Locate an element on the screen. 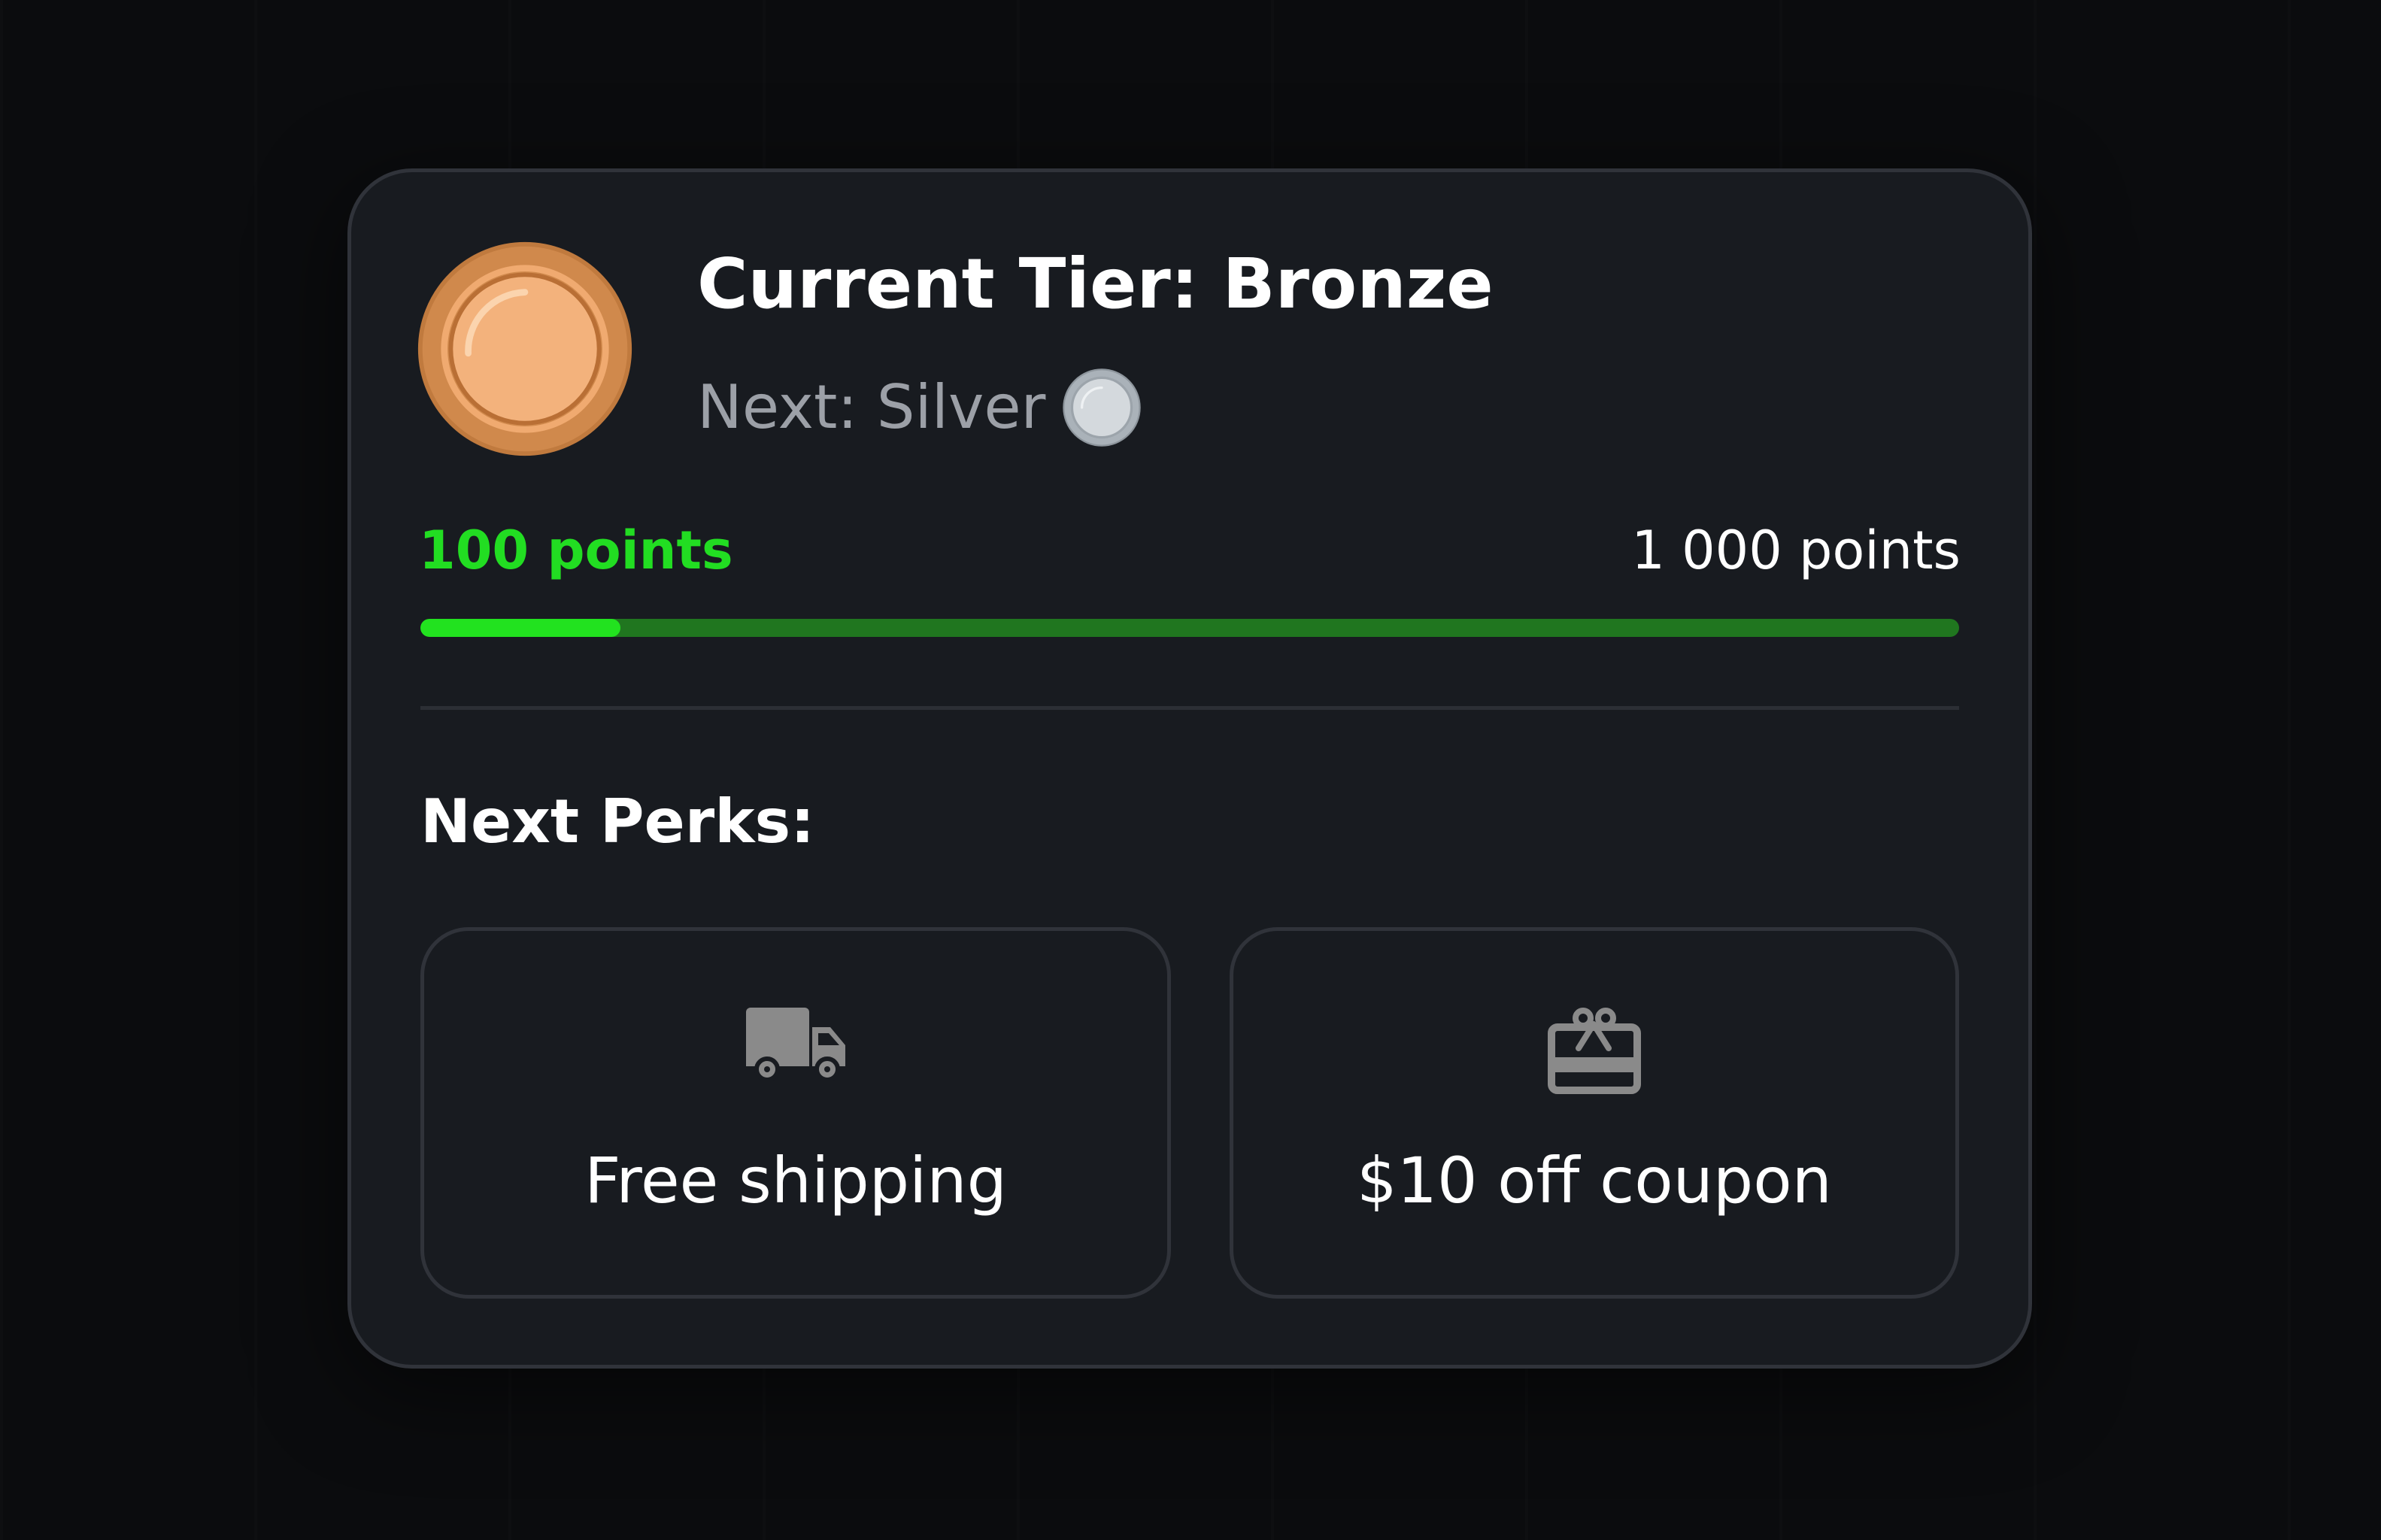  bronze-coin-icon is located at coordinates (524, 348).